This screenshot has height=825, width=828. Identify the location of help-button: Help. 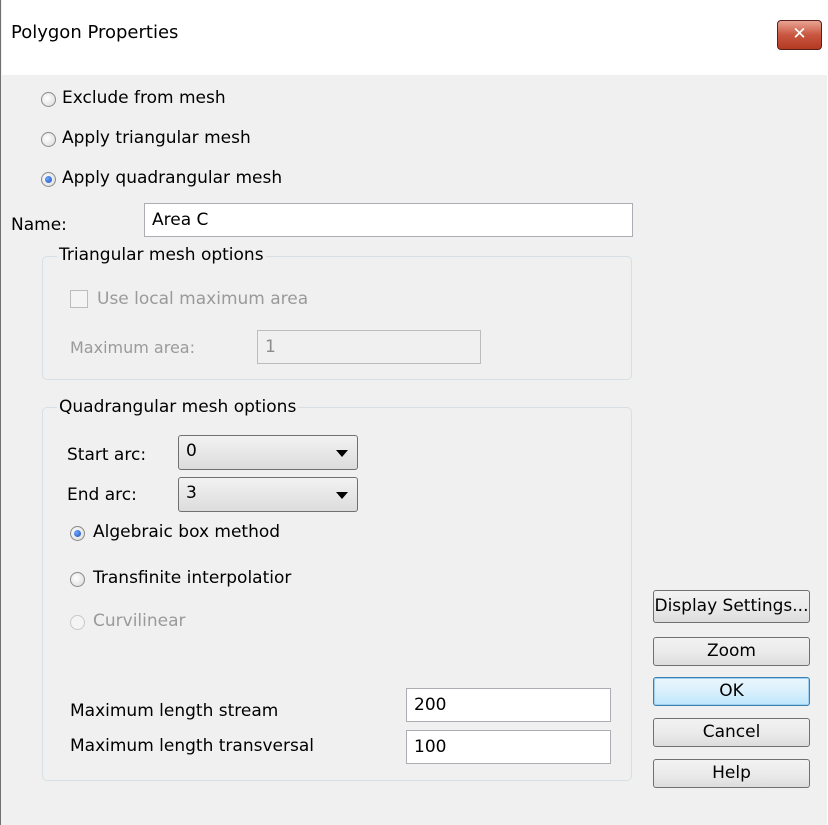
(731, 773).